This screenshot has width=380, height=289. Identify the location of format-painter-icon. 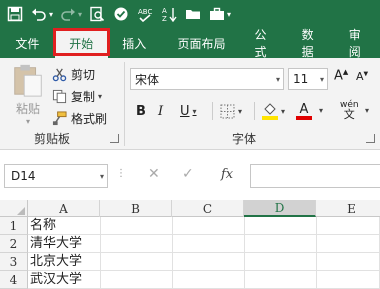
(59, 117).